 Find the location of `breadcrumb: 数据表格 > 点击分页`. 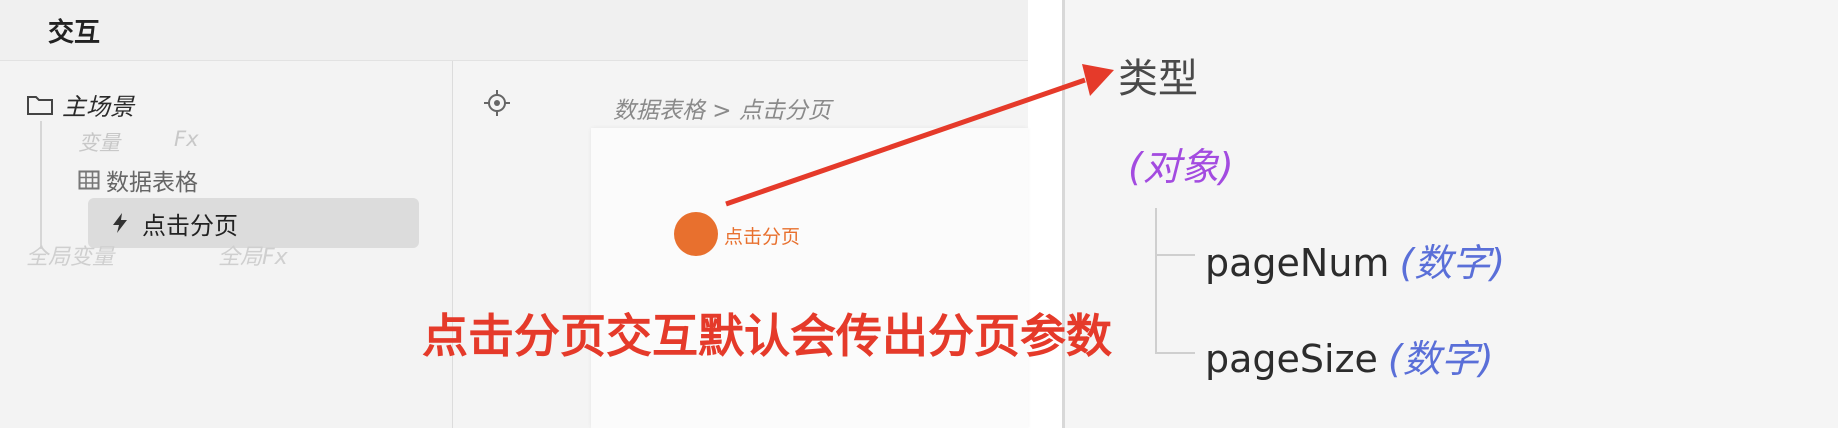

breadcrumb: 数据表格 > 点击分页 is located at coordinates (722, 111).